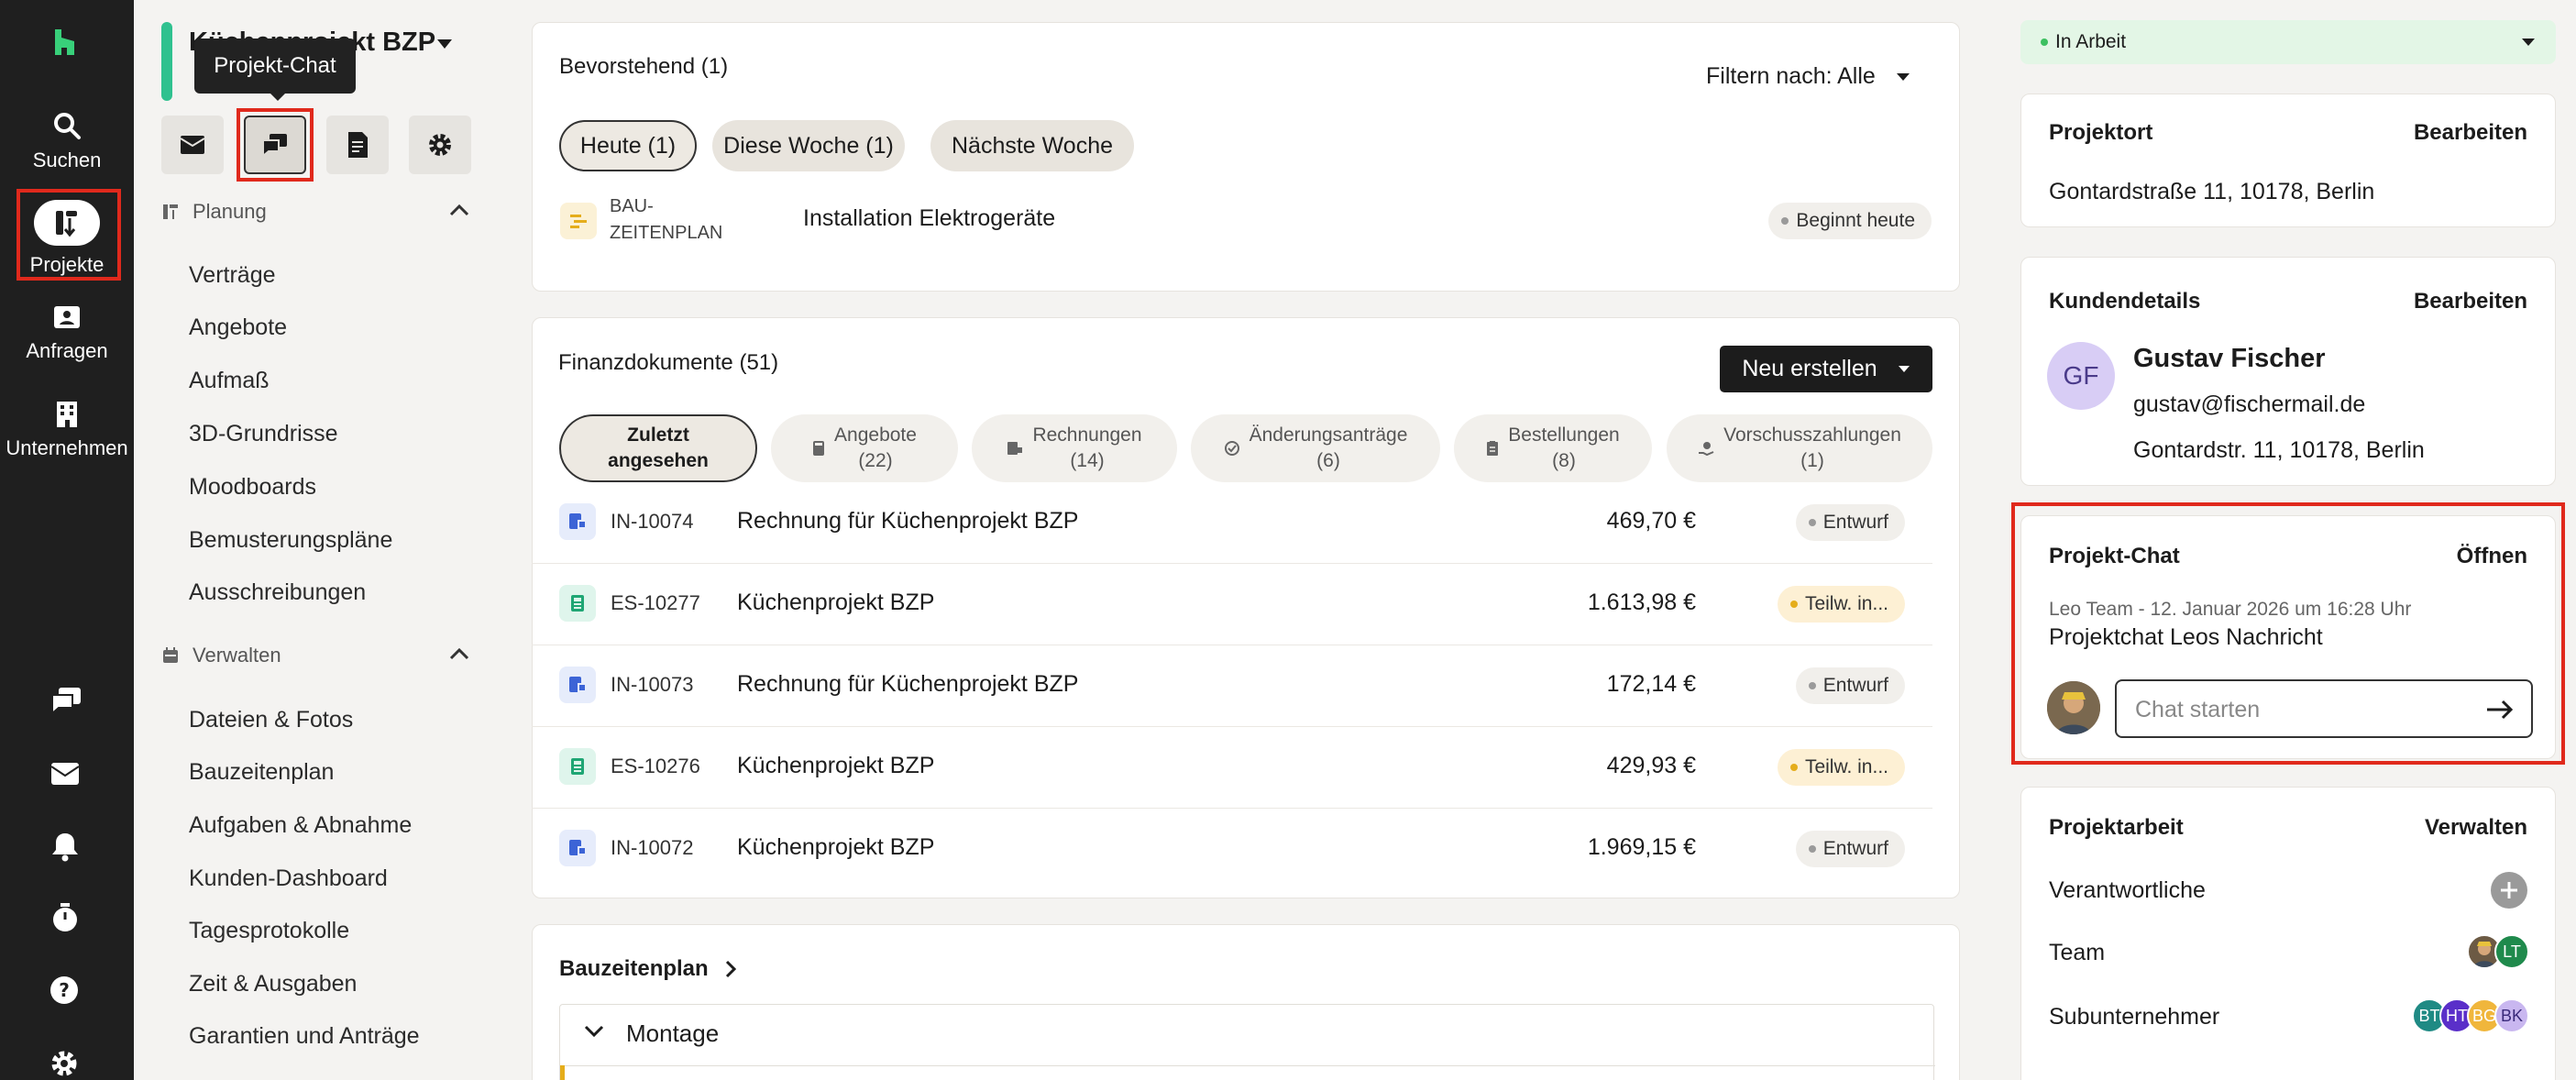  What do you see at coordinates (1553, 448) in the screenshot?
I see `tab-orders: Bestellungen (8)` at bounding box center [1553, 448].